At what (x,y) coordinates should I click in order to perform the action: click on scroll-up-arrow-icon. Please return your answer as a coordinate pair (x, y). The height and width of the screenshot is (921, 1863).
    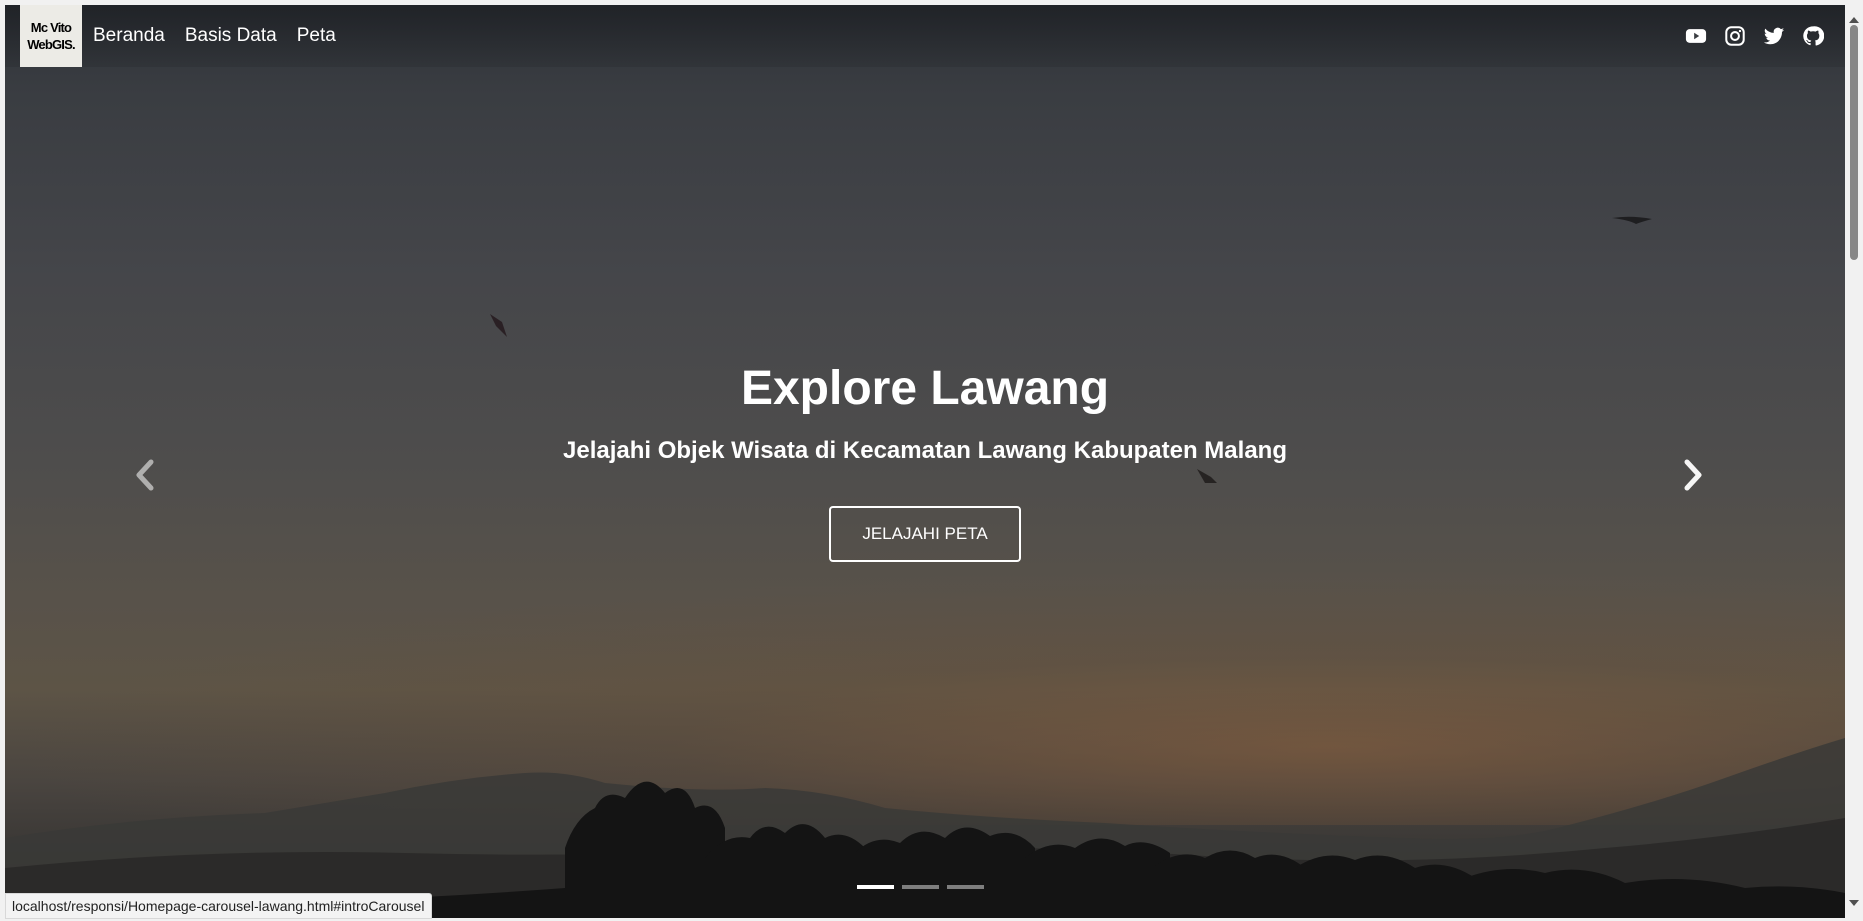
    Looking at the image, I should click on (1854, 20).